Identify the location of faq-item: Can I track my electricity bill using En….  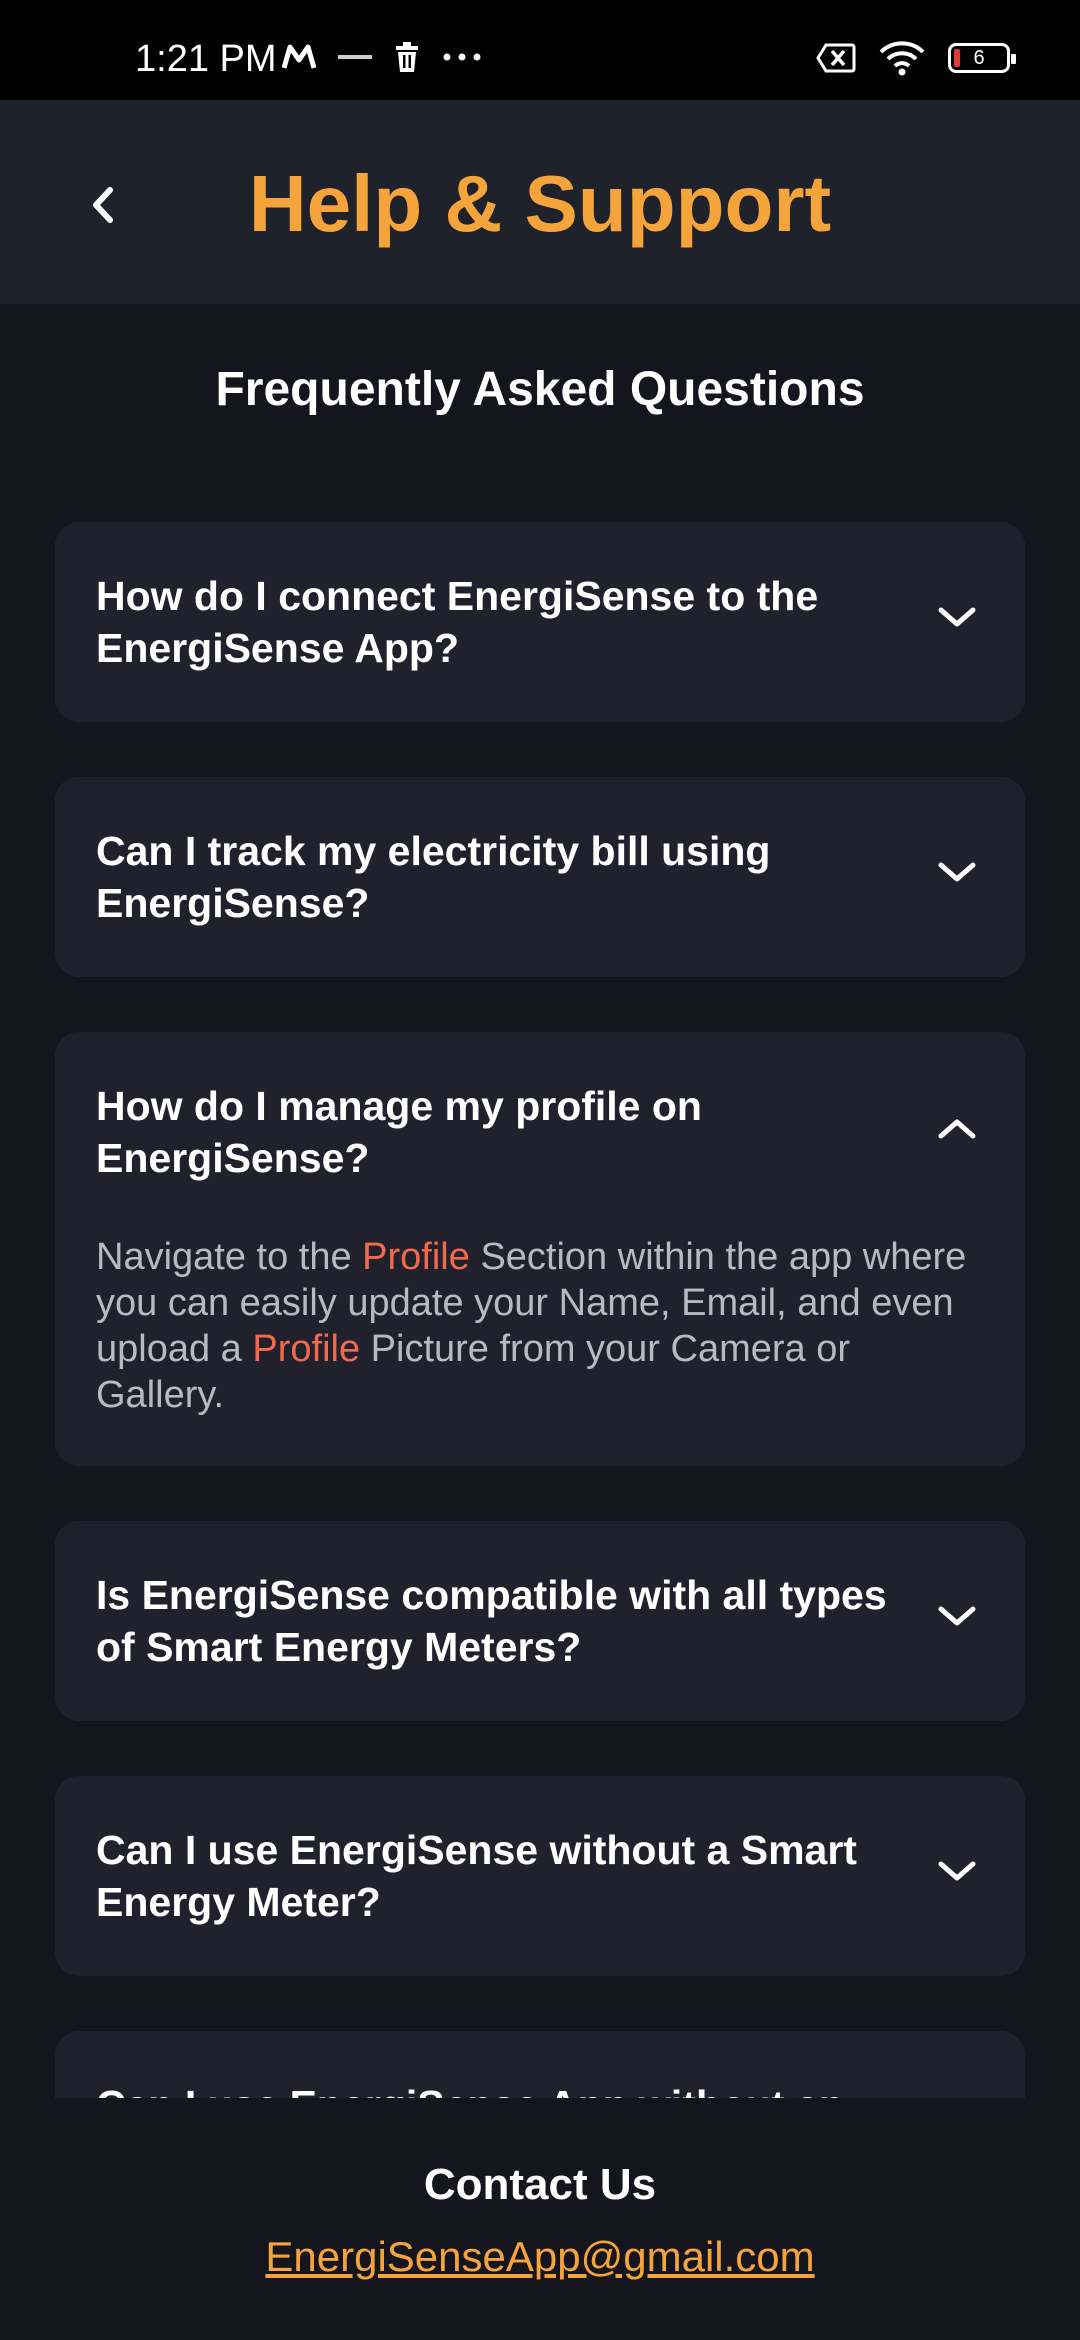
(540, 877).